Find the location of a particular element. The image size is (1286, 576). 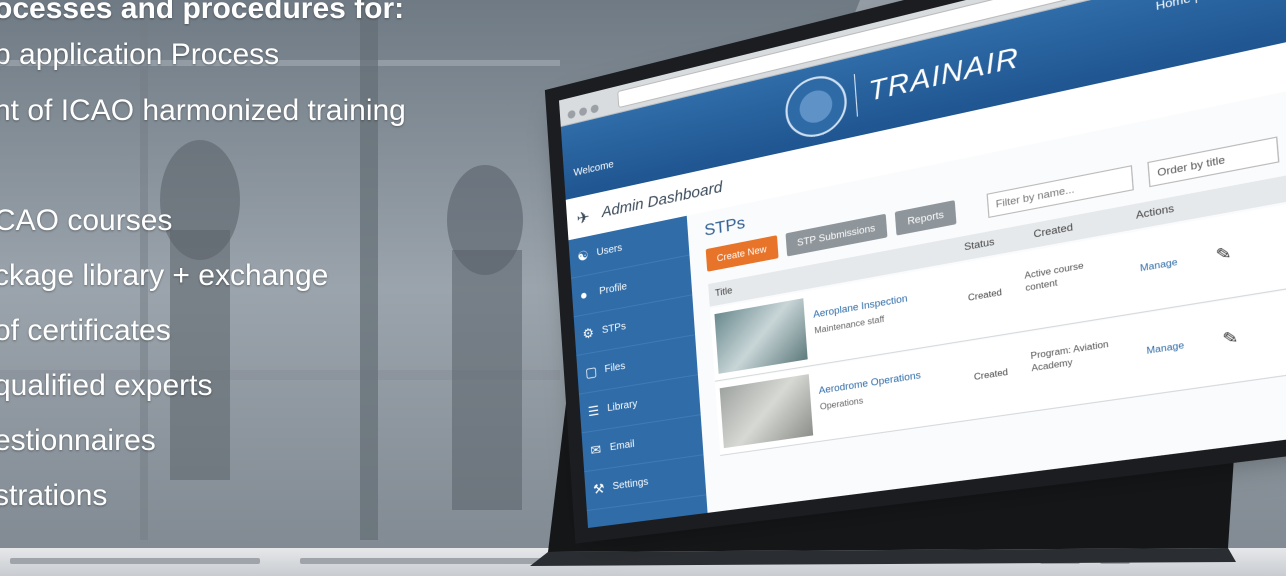

settings-icon: ⚒ is located at coordinates (599, 489).